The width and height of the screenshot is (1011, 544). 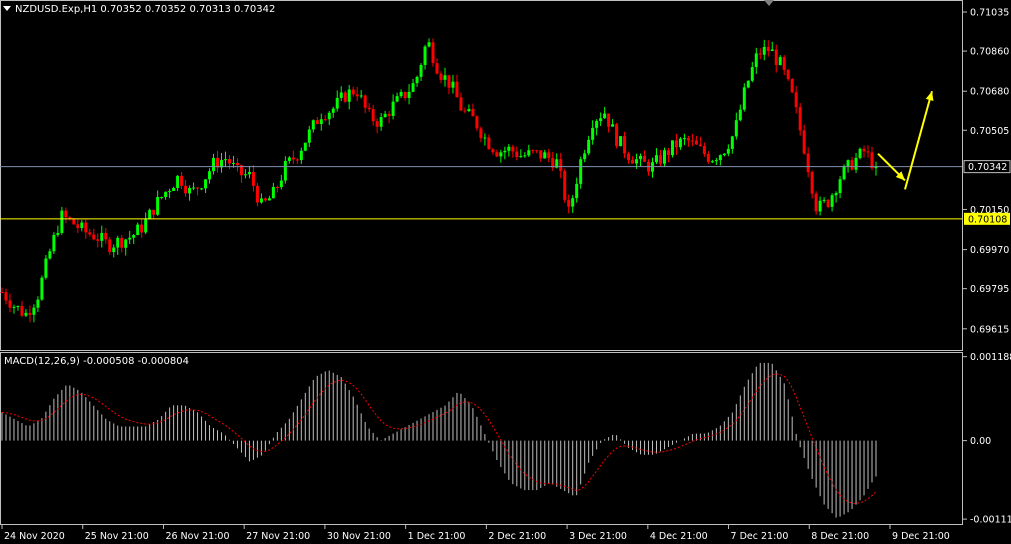 What do you see at coordinates (278, 536) in the screenshot?
I see `time-tick-label: 27 Nov 21:00` at bounding box center [278, 536].